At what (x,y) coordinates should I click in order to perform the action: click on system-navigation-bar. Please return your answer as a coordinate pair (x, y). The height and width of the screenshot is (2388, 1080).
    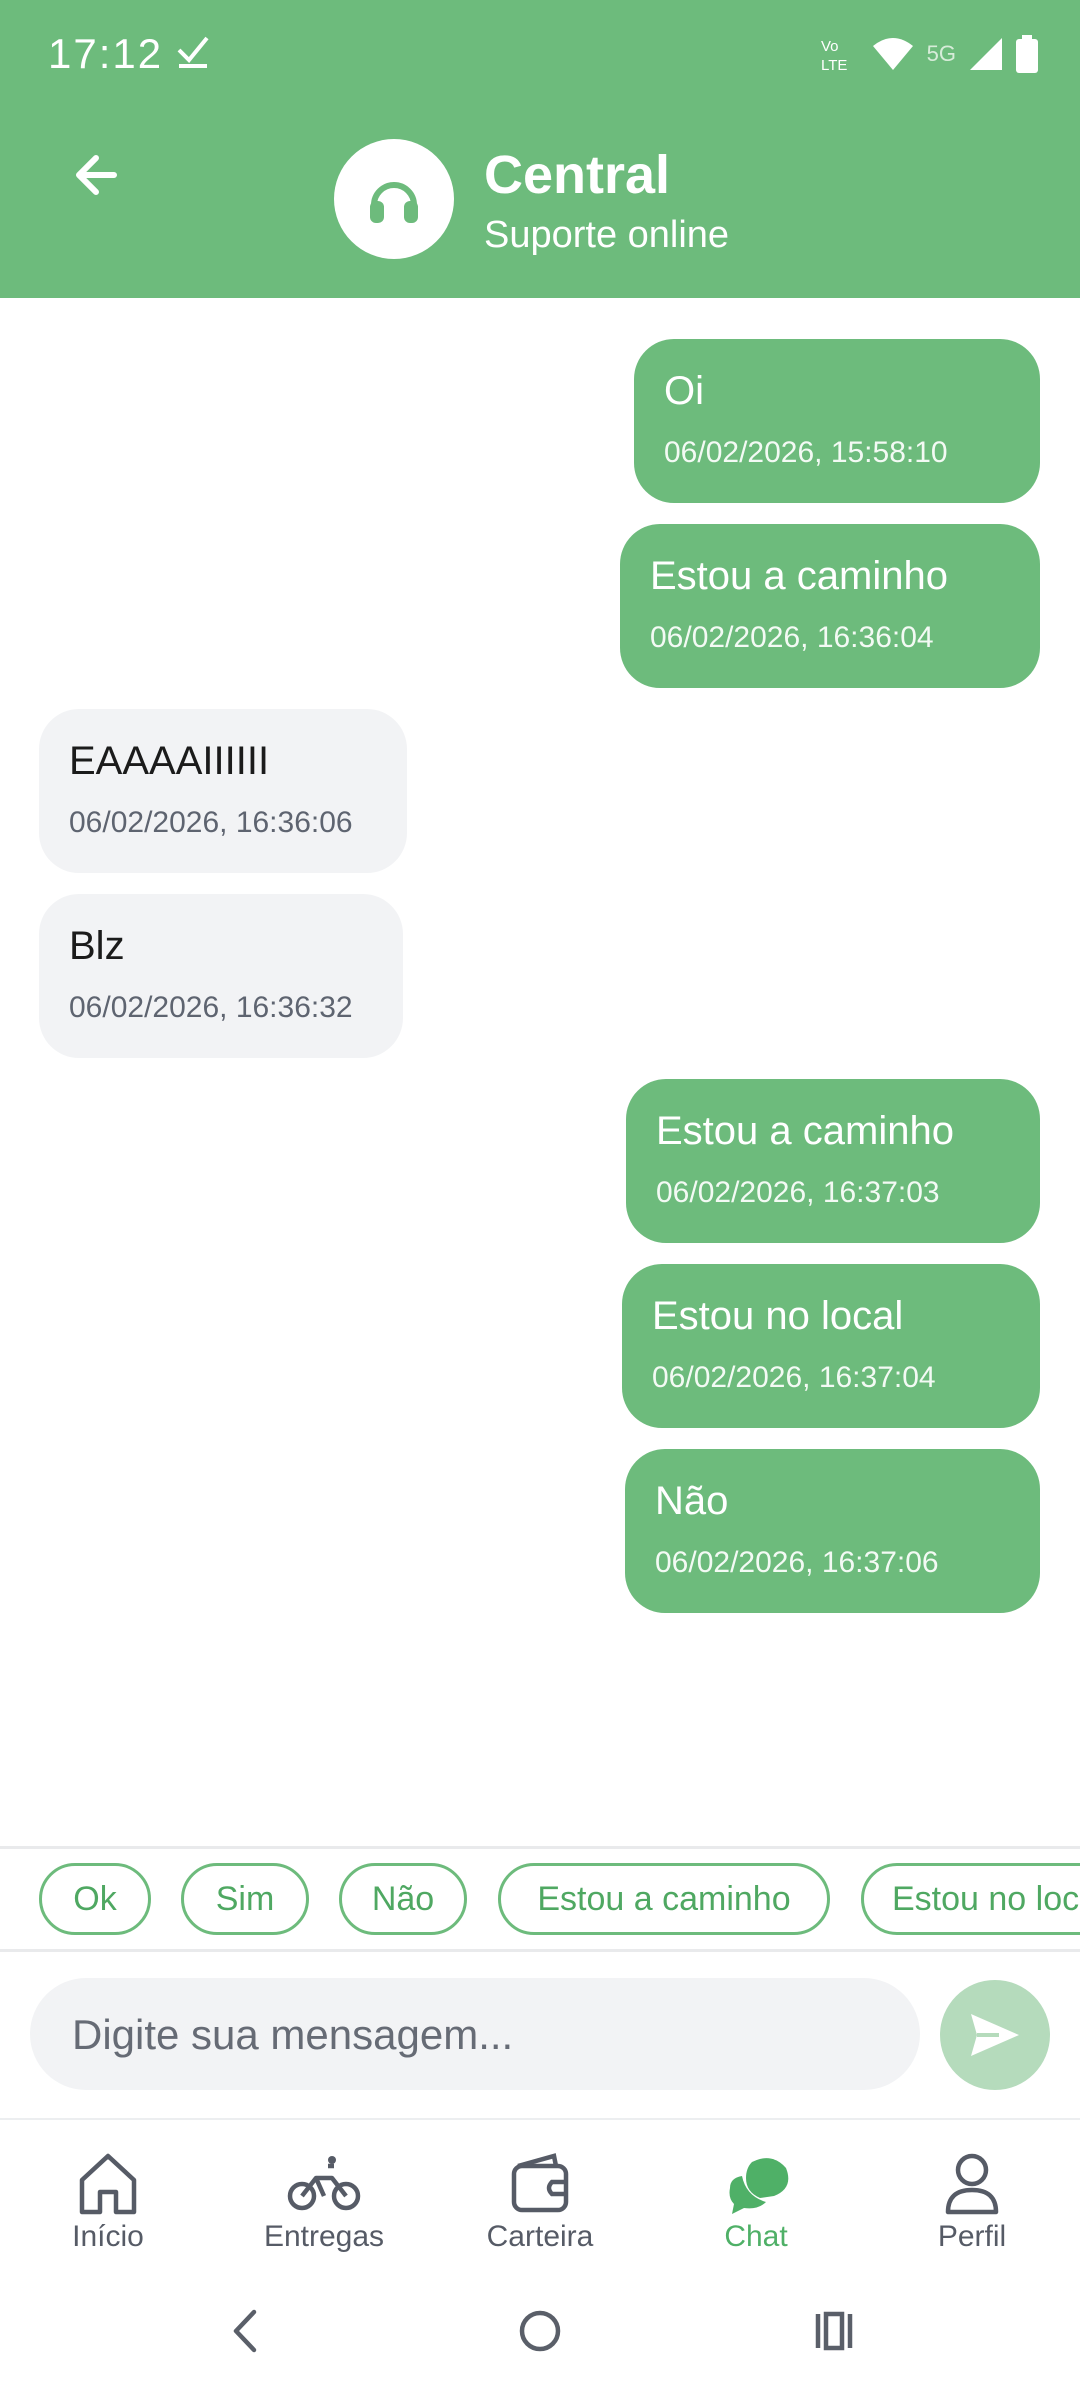
    Looking at the image, I should click on (540, 2337).